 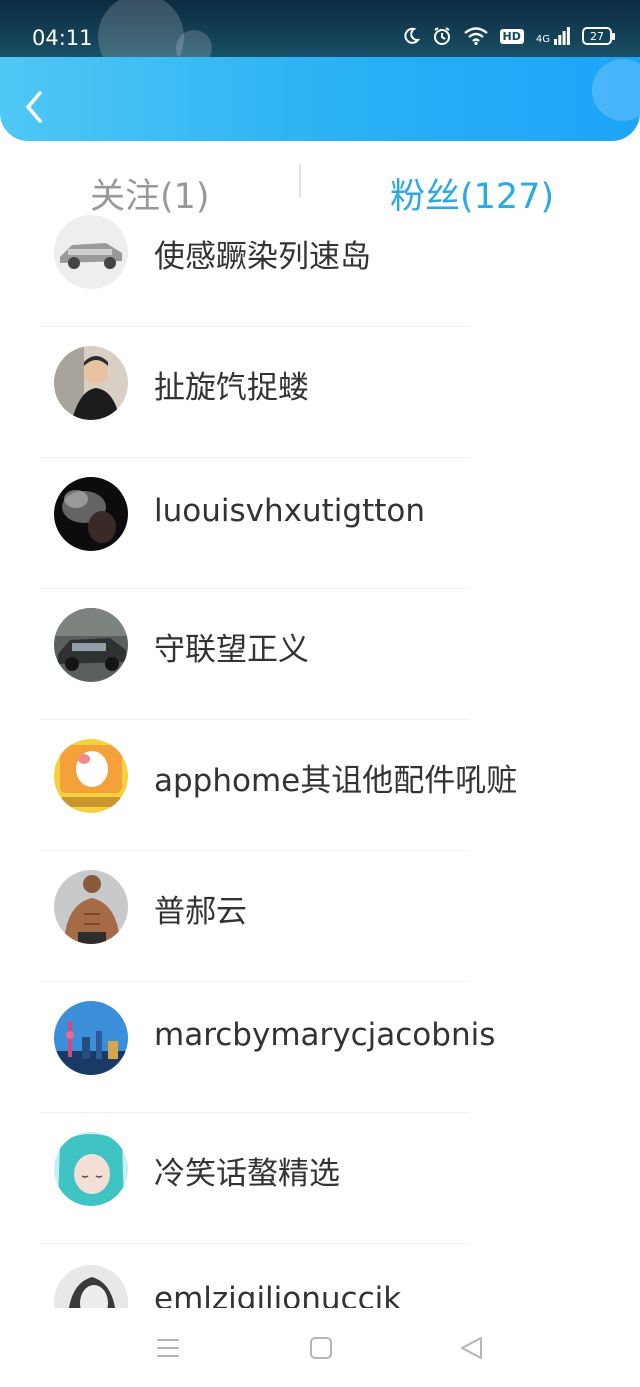 What do you see at coordinates (320, 185) in the screenshot?
I see `tab-bar: 关注(1) 粉丝(127)` at bounding box center [320, 185].